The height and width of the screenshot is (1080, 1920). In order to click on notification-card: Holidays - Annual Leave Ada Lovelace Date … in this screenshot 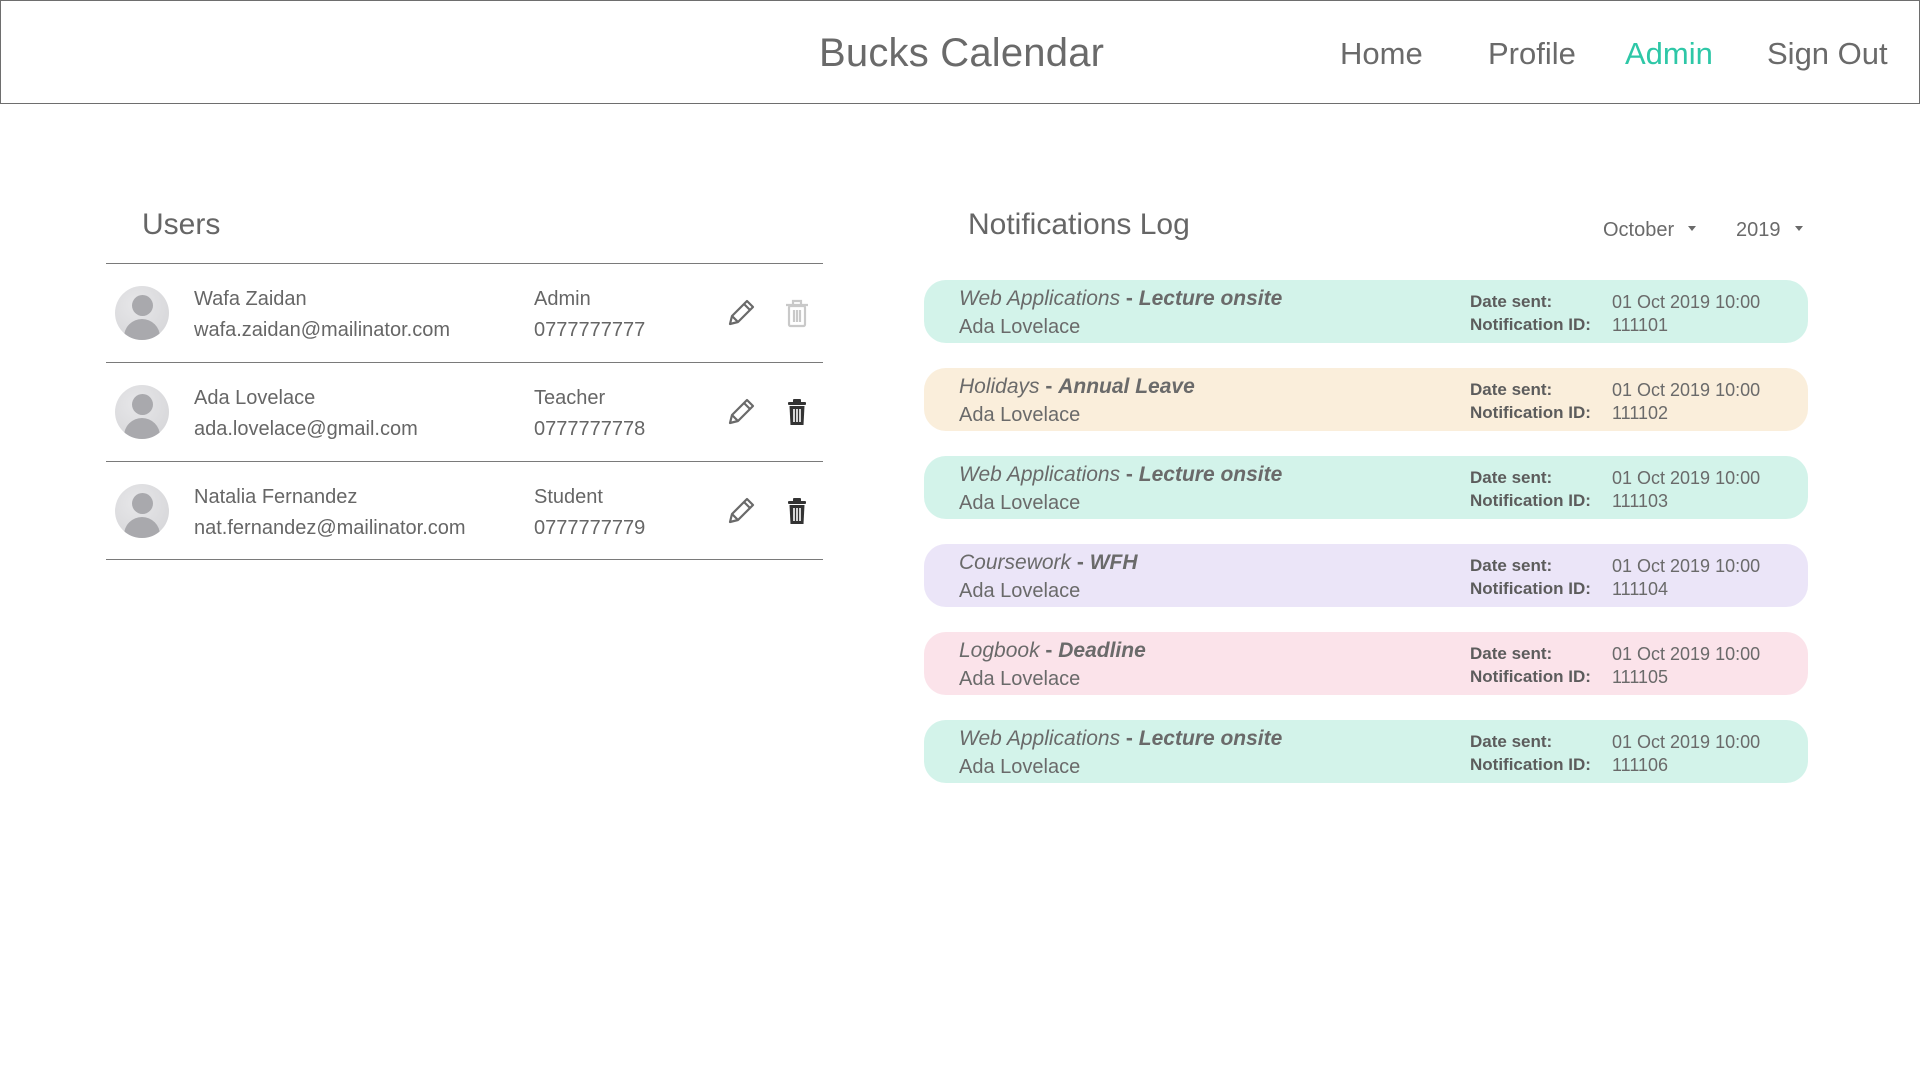, I will do `click(1366, 399)`.